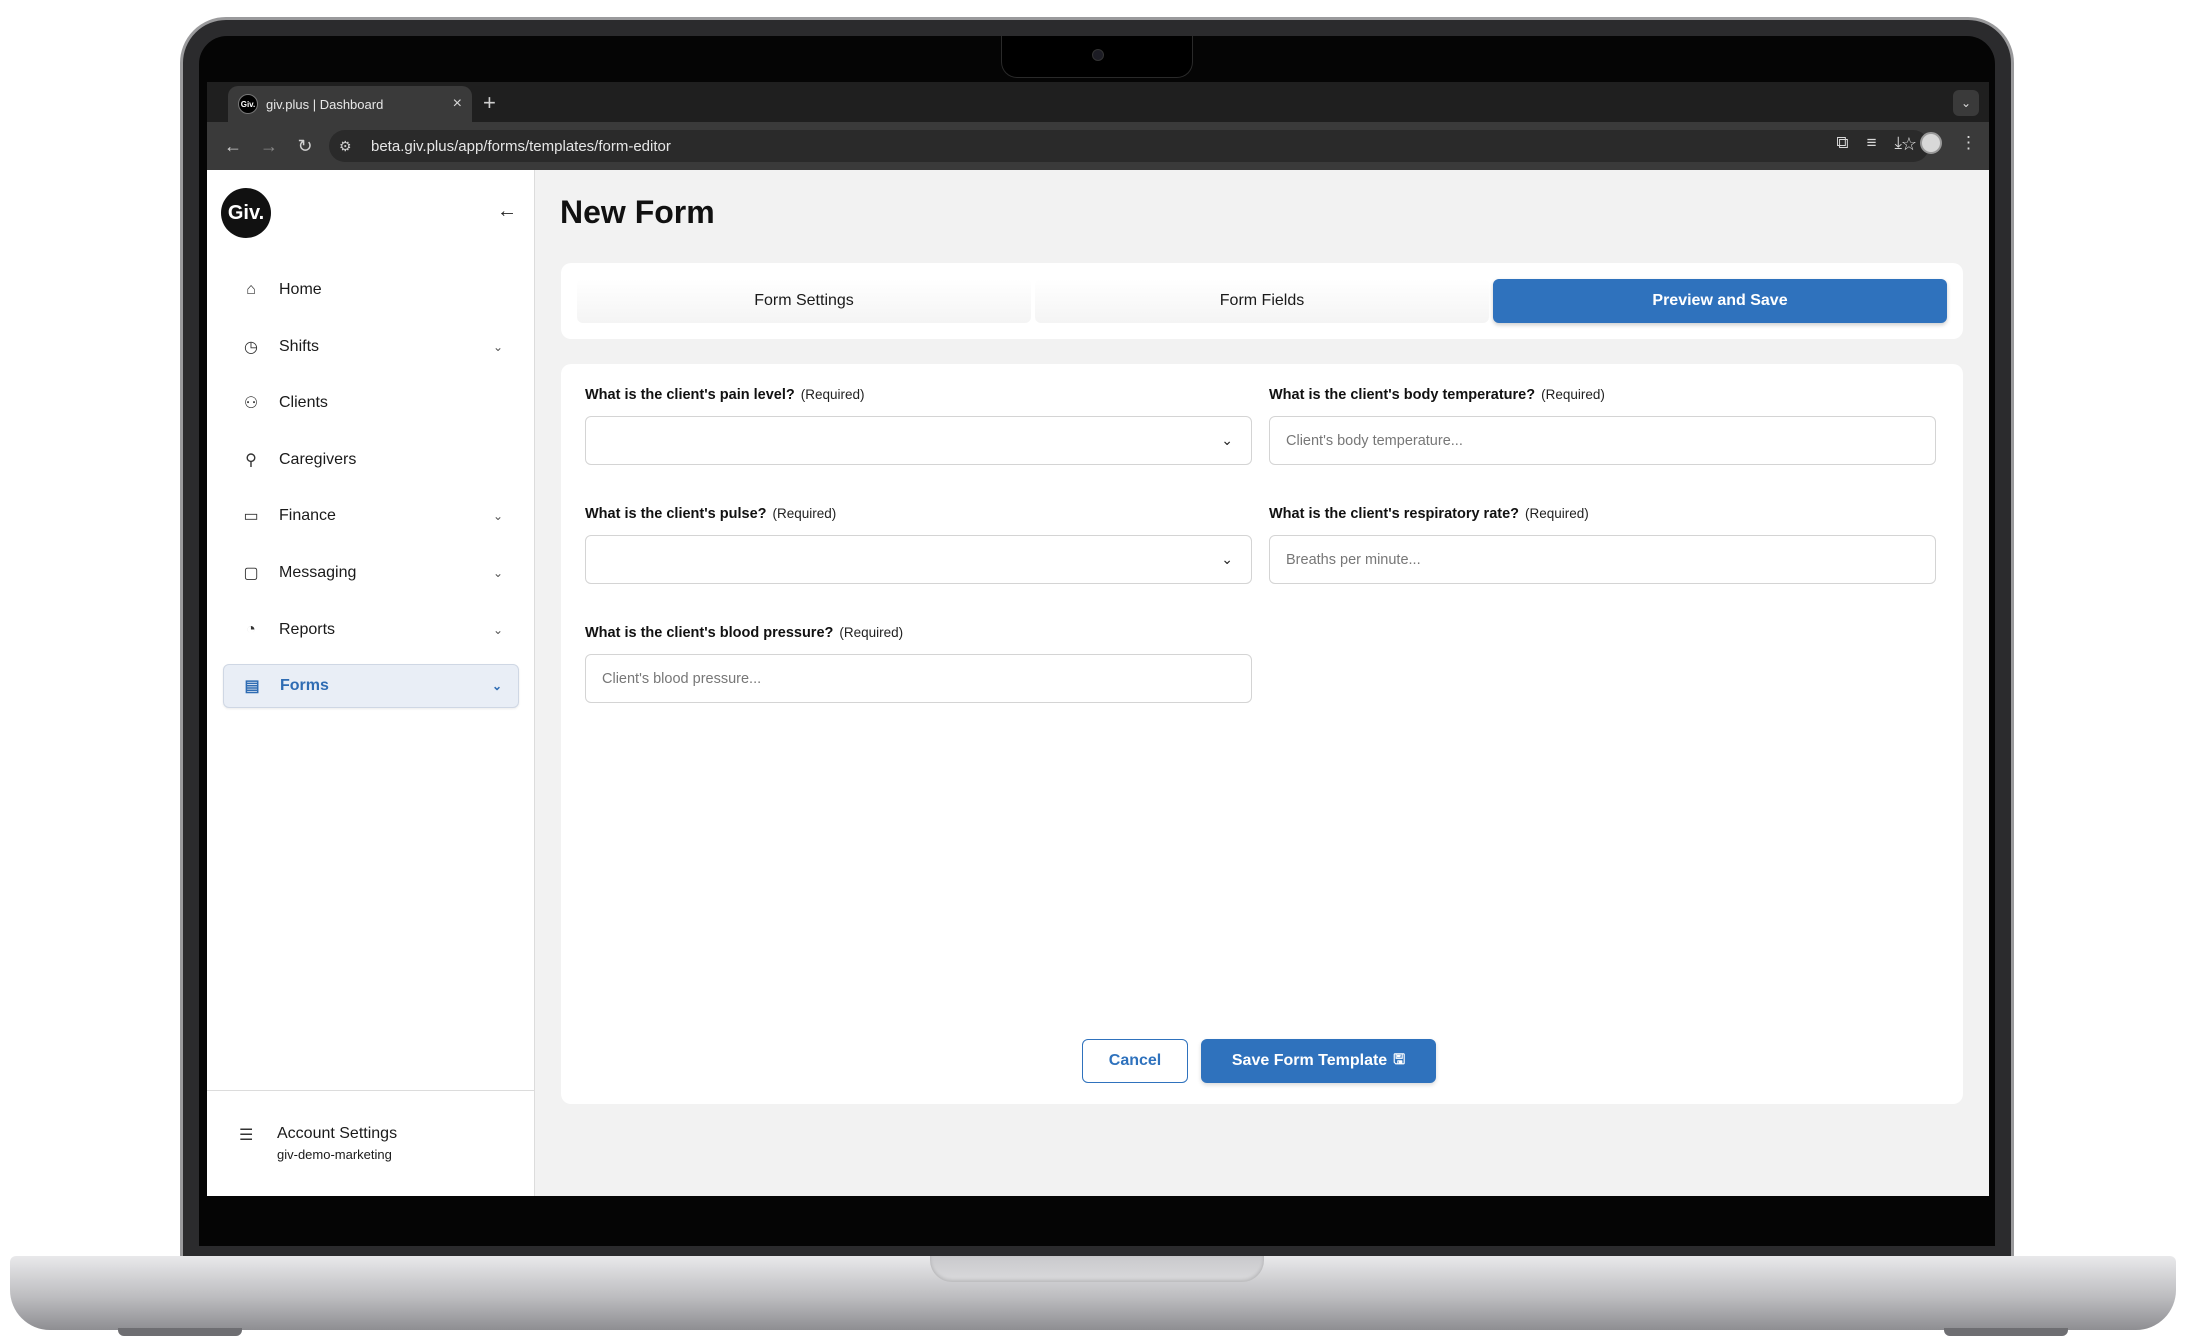 This screenshot has width=2186, height=1340. I want to click on sidebar-item-reports: ◔ Reports ⌄, so click(371, 630).